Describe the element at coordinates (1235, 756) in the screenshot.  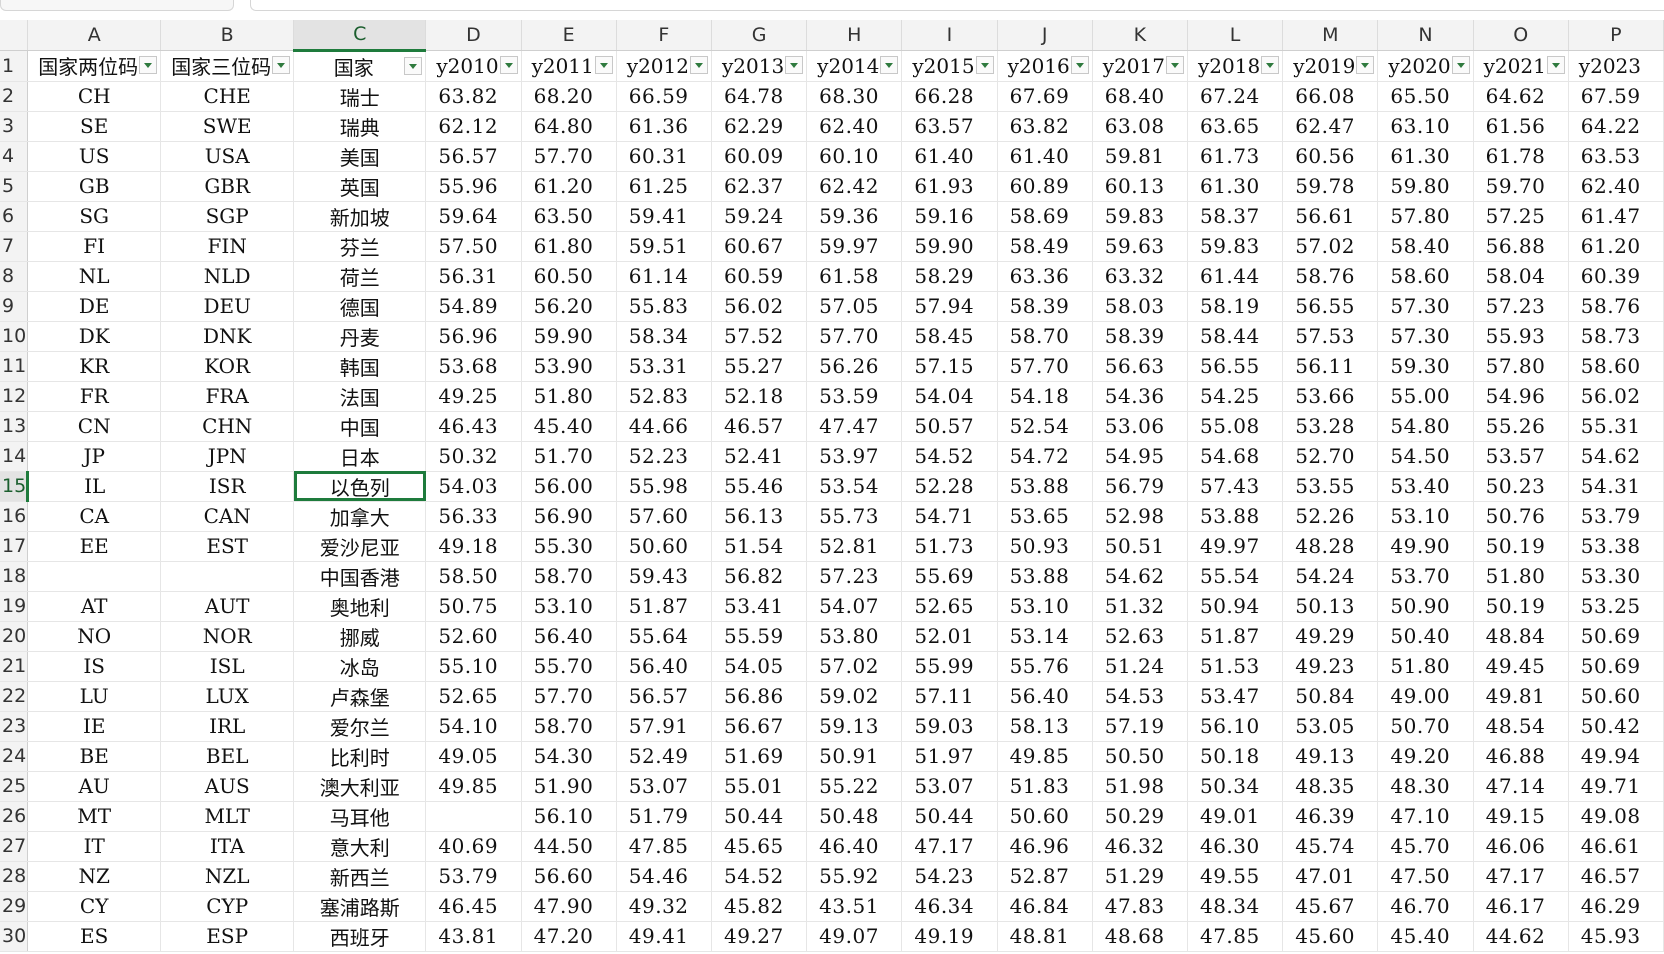
I see `value-cell: 50.18` at that location.